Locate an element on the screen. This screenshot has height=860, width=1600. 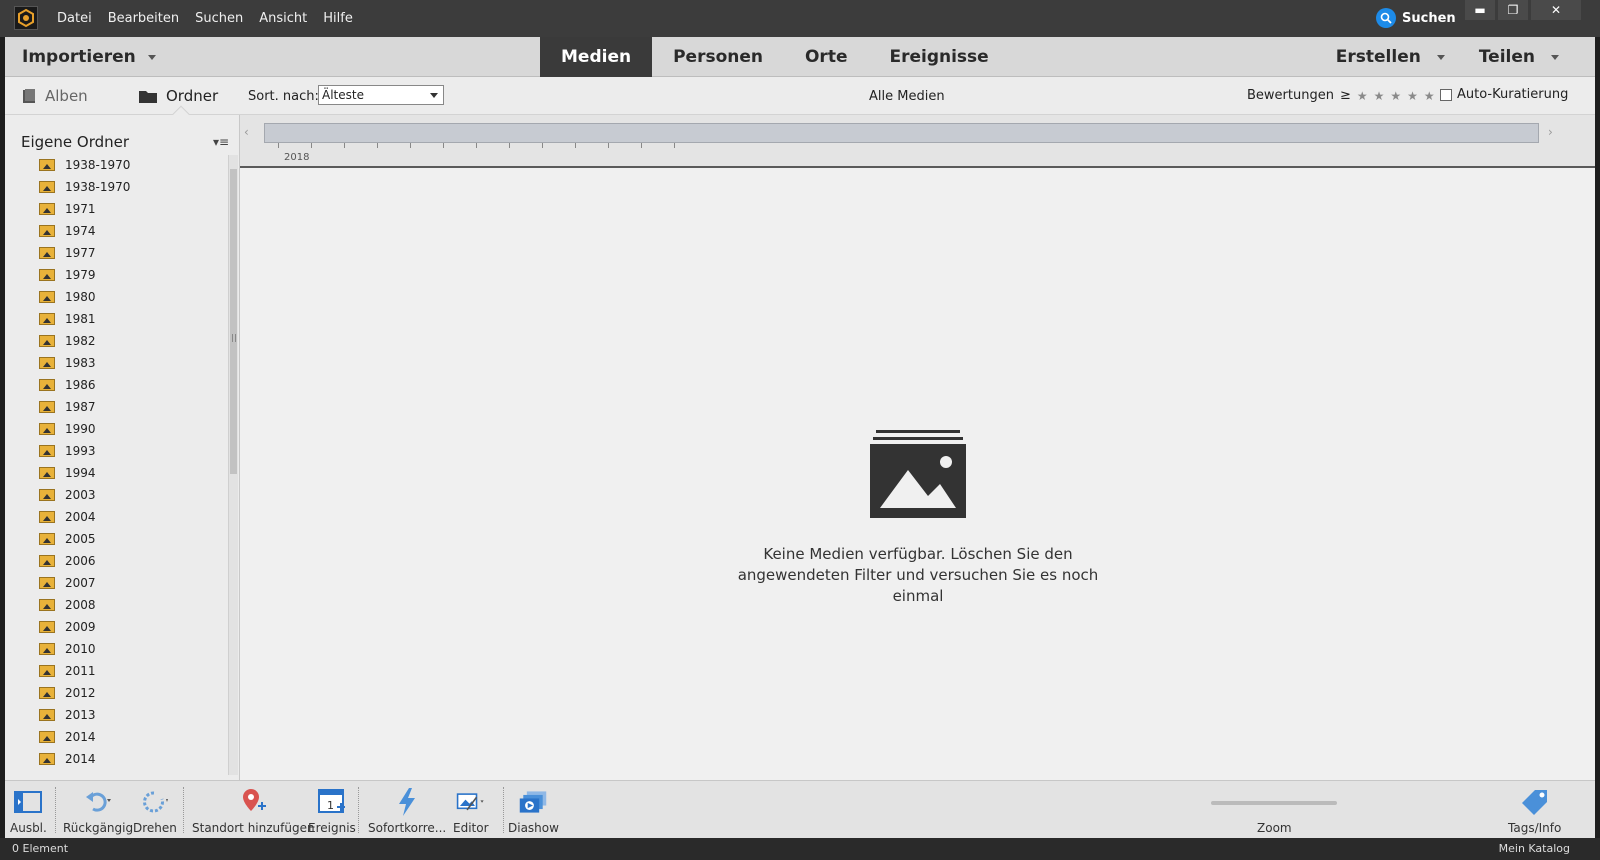
share-label: Teilen is located at coordinates (1506, 57).